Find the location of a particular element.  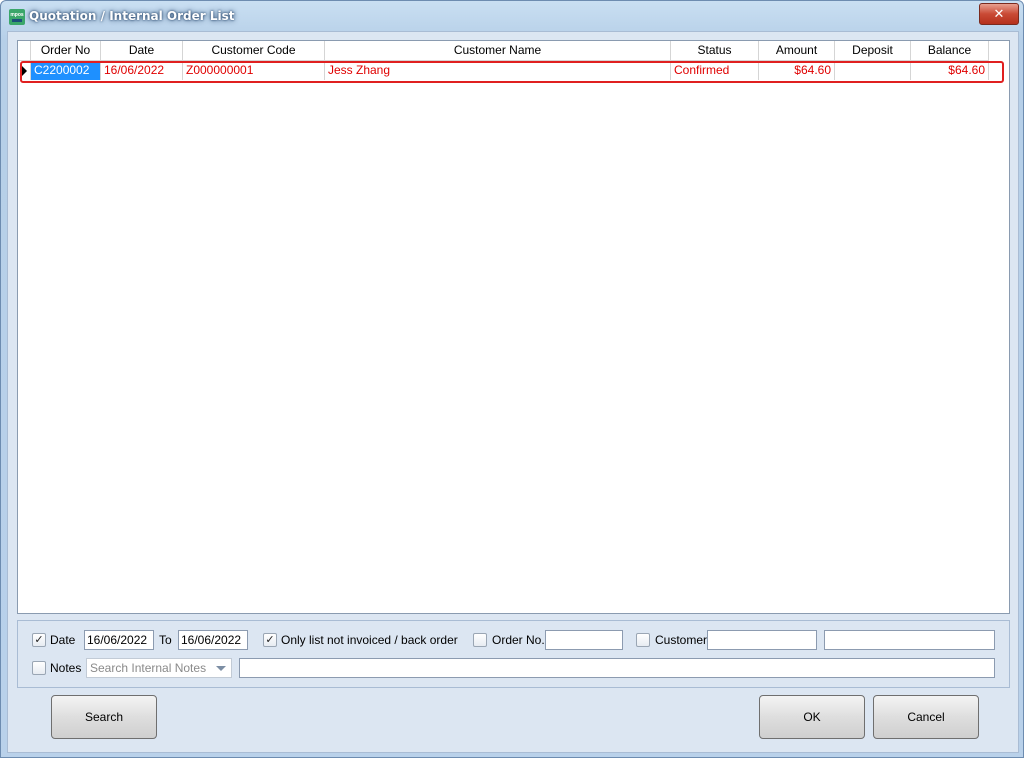

cell-amount: $64.60 is located at coordinates (797, 71).